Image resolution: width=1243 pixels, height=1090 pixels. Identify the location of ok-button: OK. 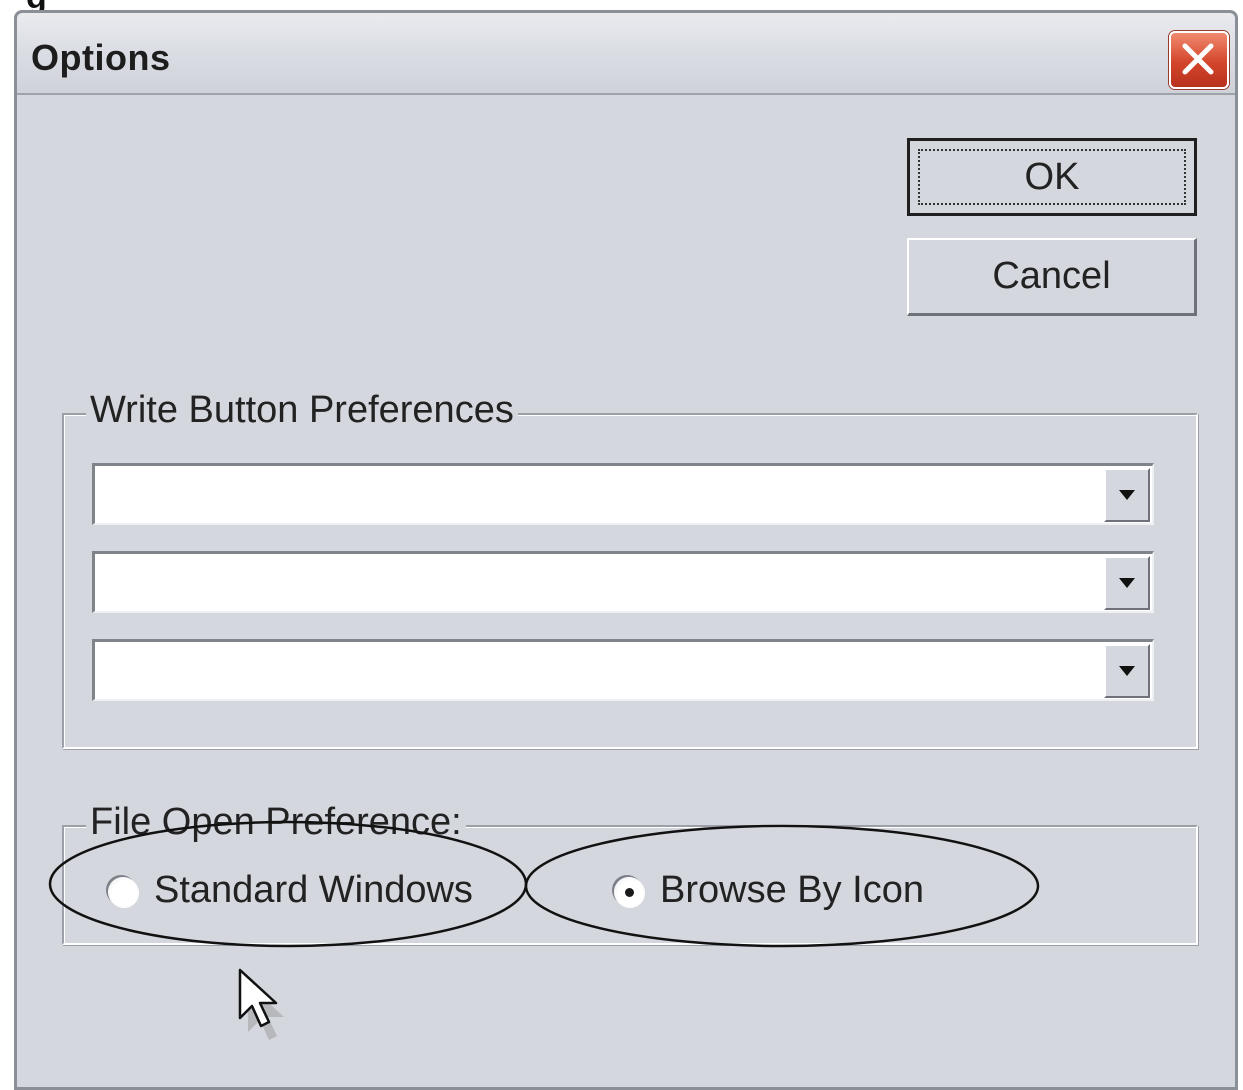
(1052, 177).